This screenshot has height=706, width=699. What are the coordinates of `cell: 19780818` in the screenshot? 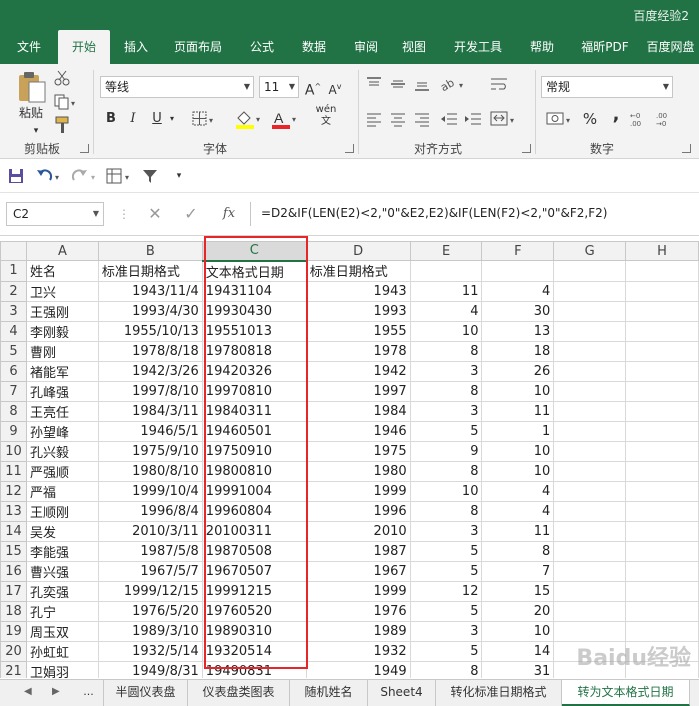 It's located at (254, 351).